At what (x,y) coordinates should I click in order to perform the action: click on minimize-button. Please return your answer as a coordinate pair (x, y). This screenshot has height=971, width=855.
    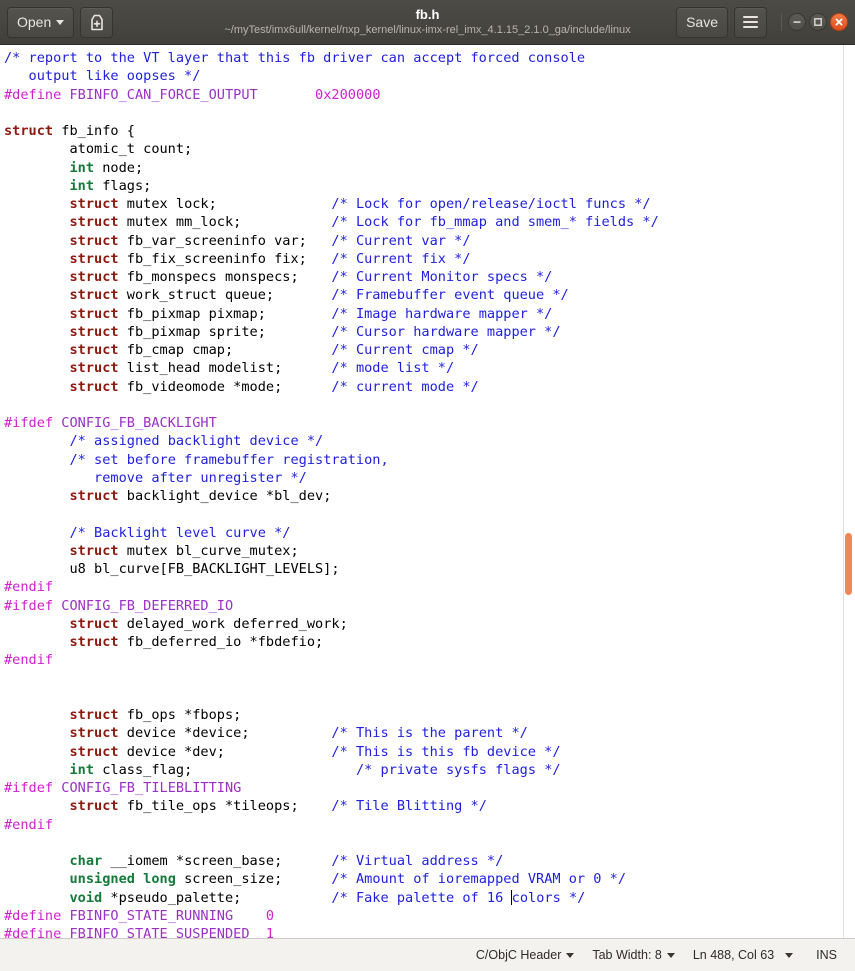
    Looking at the image, I should click on (797, 22).